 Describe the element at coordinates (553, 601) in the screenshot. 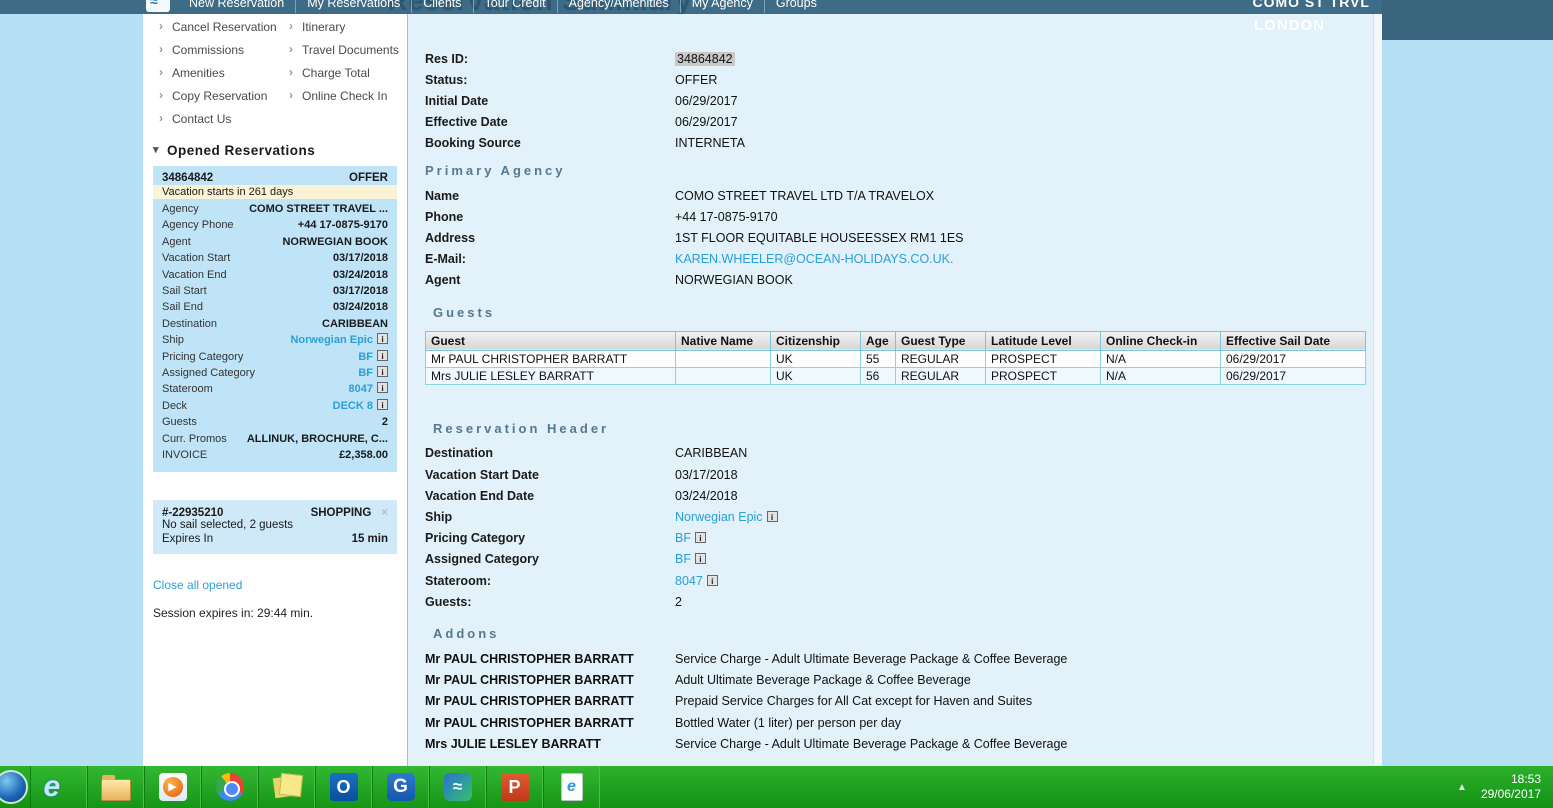

I see `field-rh-guests: Guests: 2` at that location.